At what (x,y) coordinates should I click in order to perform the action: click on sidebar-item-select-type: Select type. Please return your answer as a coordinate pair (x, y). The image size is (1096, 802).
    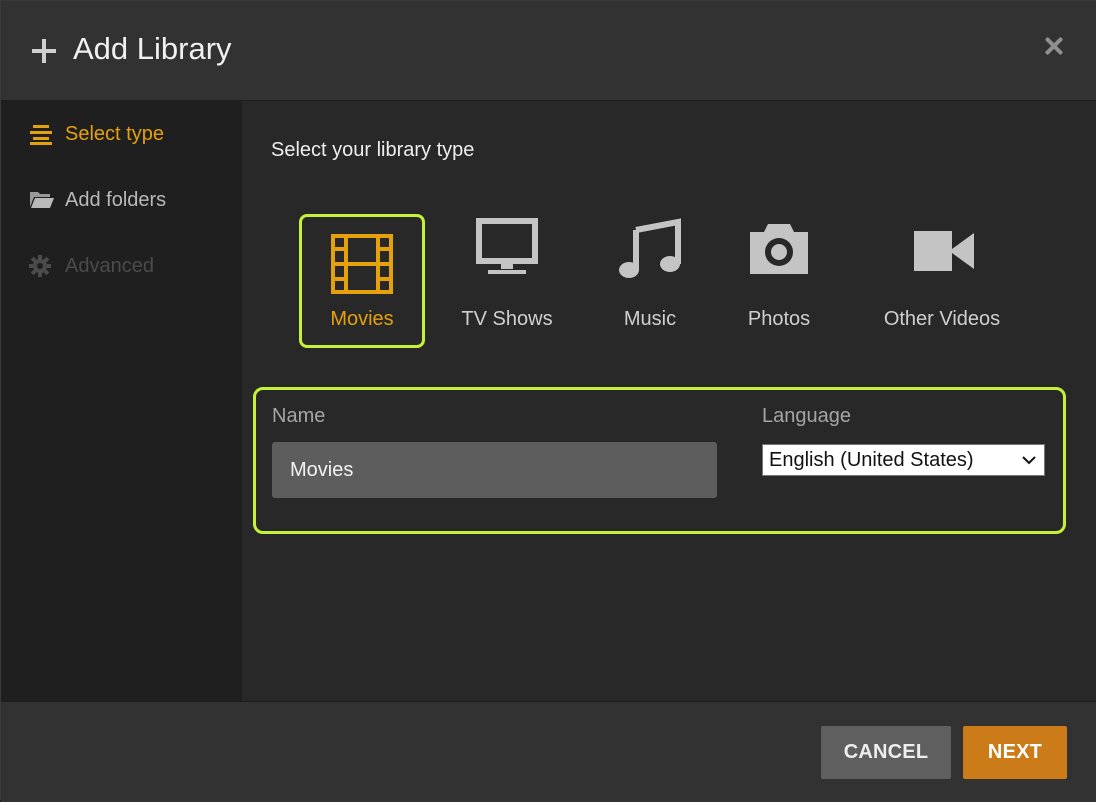
    Looking at the image, I should click on (96, 134).